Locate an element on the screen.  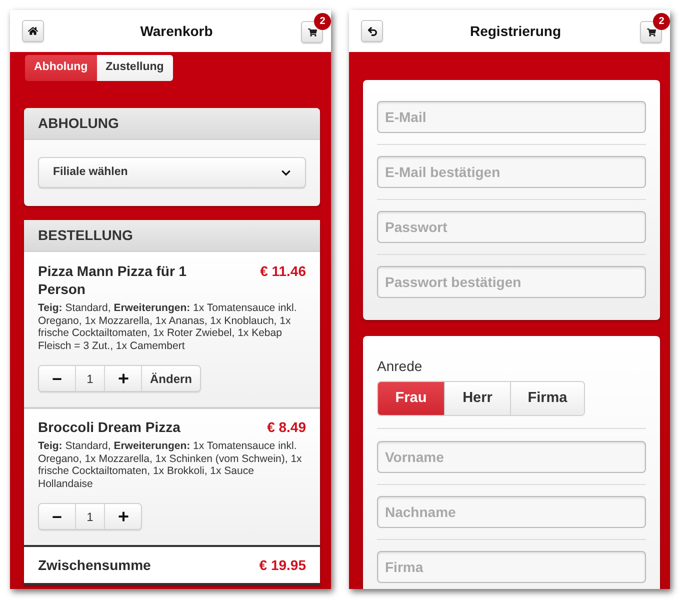
back-button is located at coordinates (372, 31).